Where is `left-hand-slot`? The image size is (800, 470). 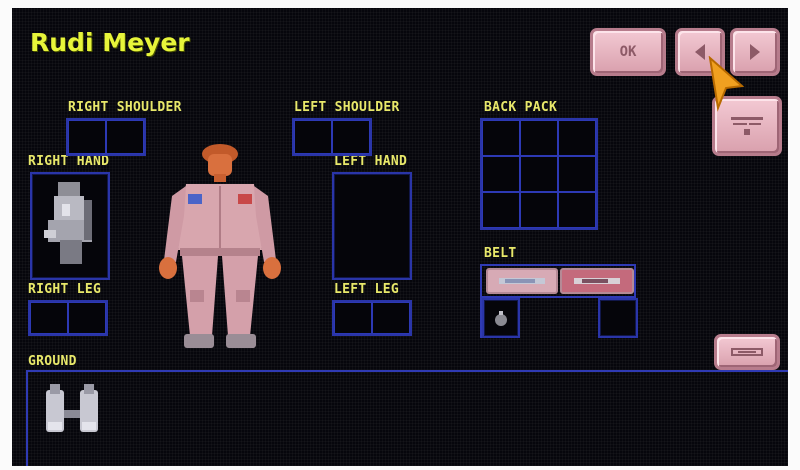 left-hand-slot is located at coordinates (372, 226).